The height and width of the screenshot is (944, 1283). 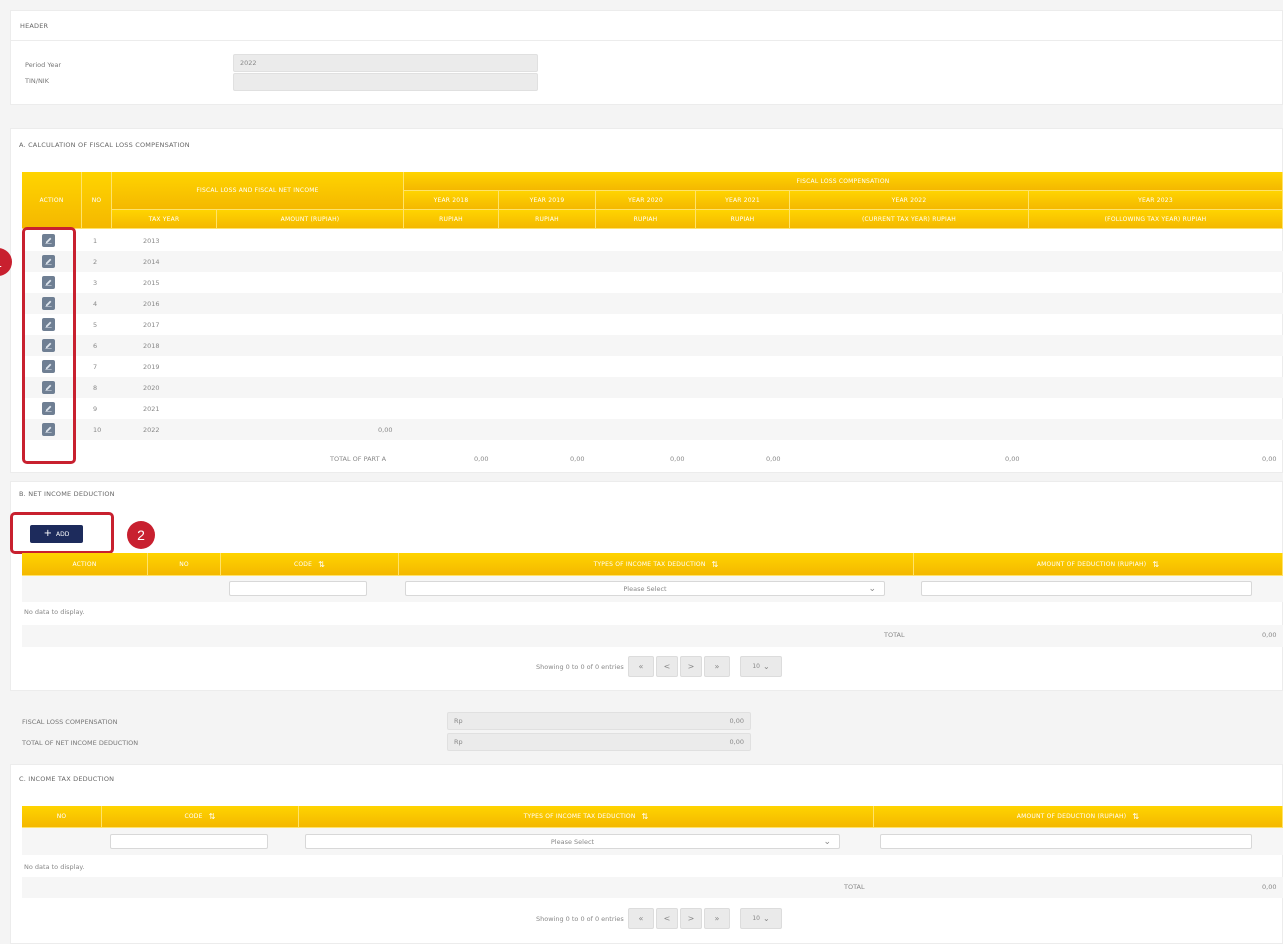 I want to click on col-action-header: ACTION, so click(x=52, y=200).